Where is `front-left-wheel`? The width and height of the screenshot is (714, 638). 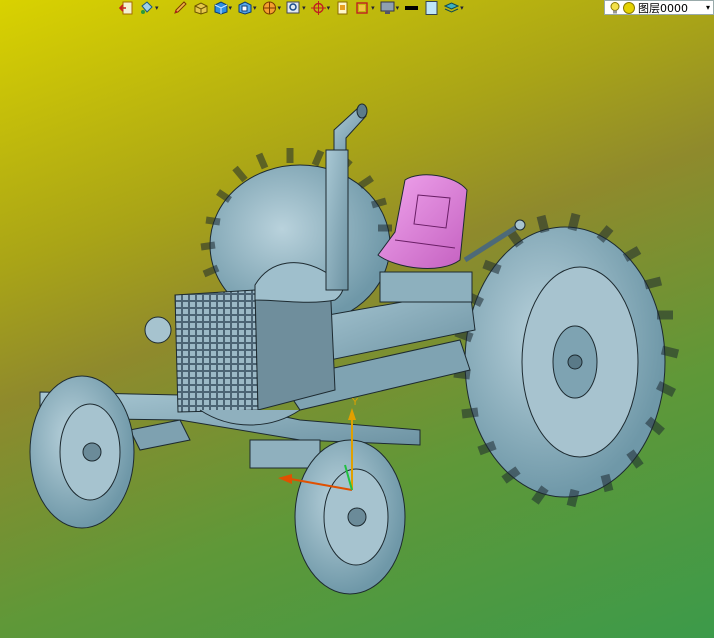 front-left-wheel is located at coordinates (82, 452).